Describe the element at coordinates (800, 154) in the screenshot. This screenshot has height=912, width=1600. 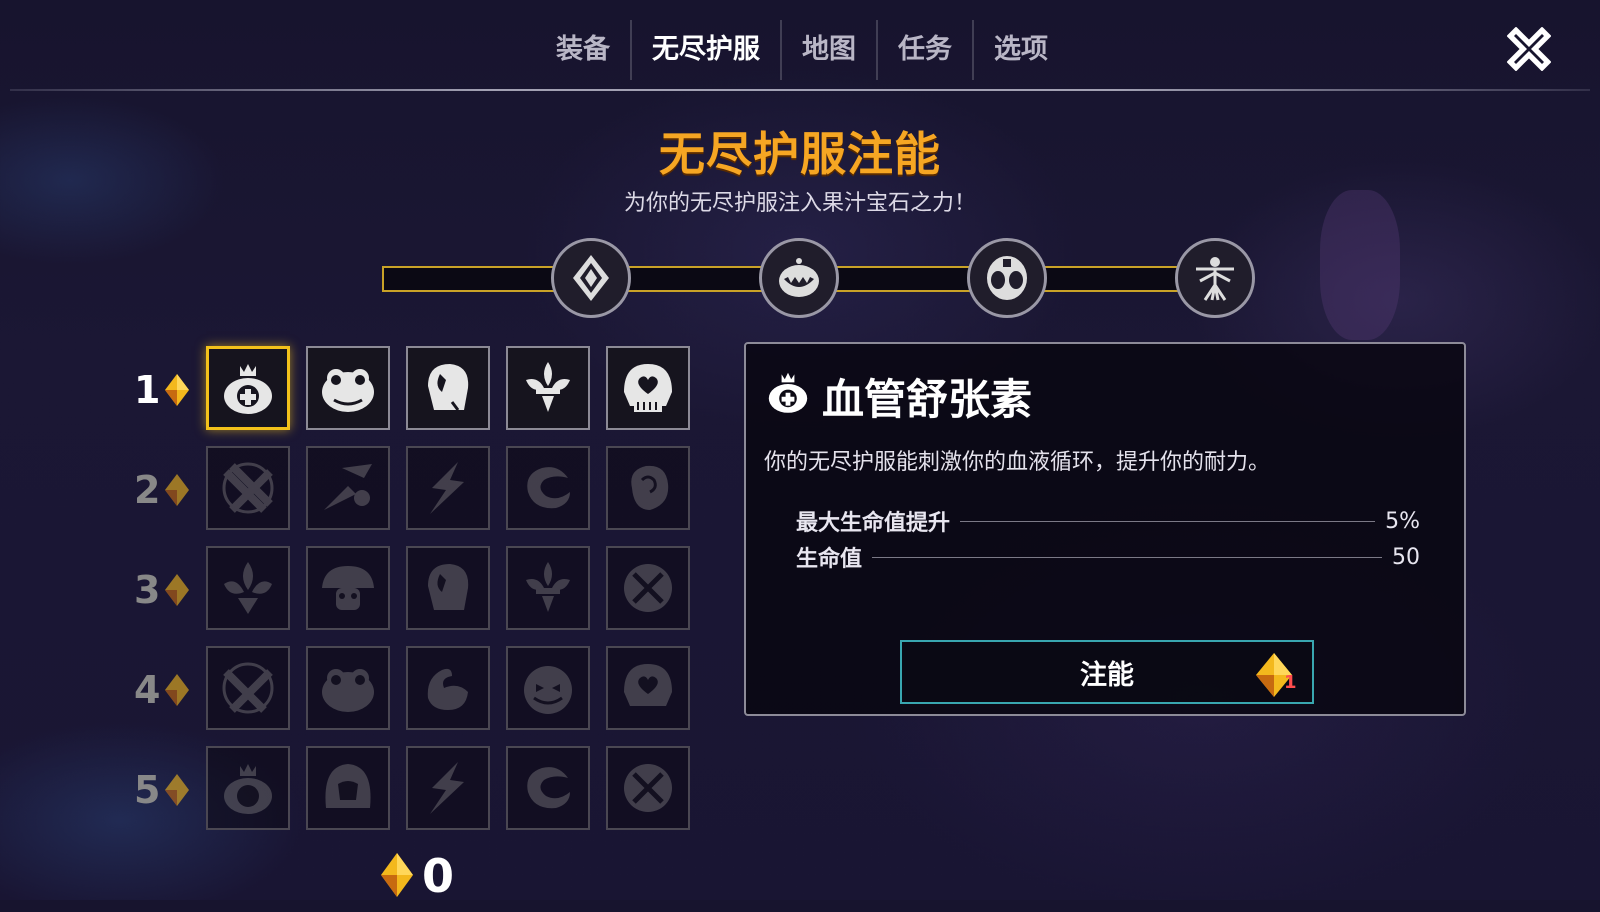
I see `page-title: 无尽护服注能` at that location.